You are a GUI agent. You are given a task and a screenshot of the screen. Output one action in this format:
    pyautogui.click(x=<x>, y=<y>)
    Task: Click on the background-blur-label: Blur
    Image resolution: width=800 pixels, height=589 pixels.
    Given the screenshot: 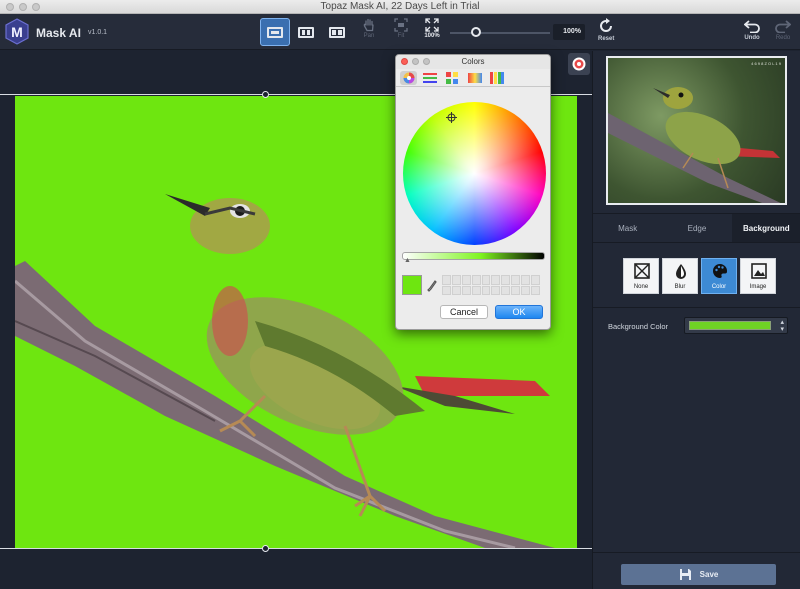 What is the action you would take?
    pyautogui.click(x=680, y=287)
    